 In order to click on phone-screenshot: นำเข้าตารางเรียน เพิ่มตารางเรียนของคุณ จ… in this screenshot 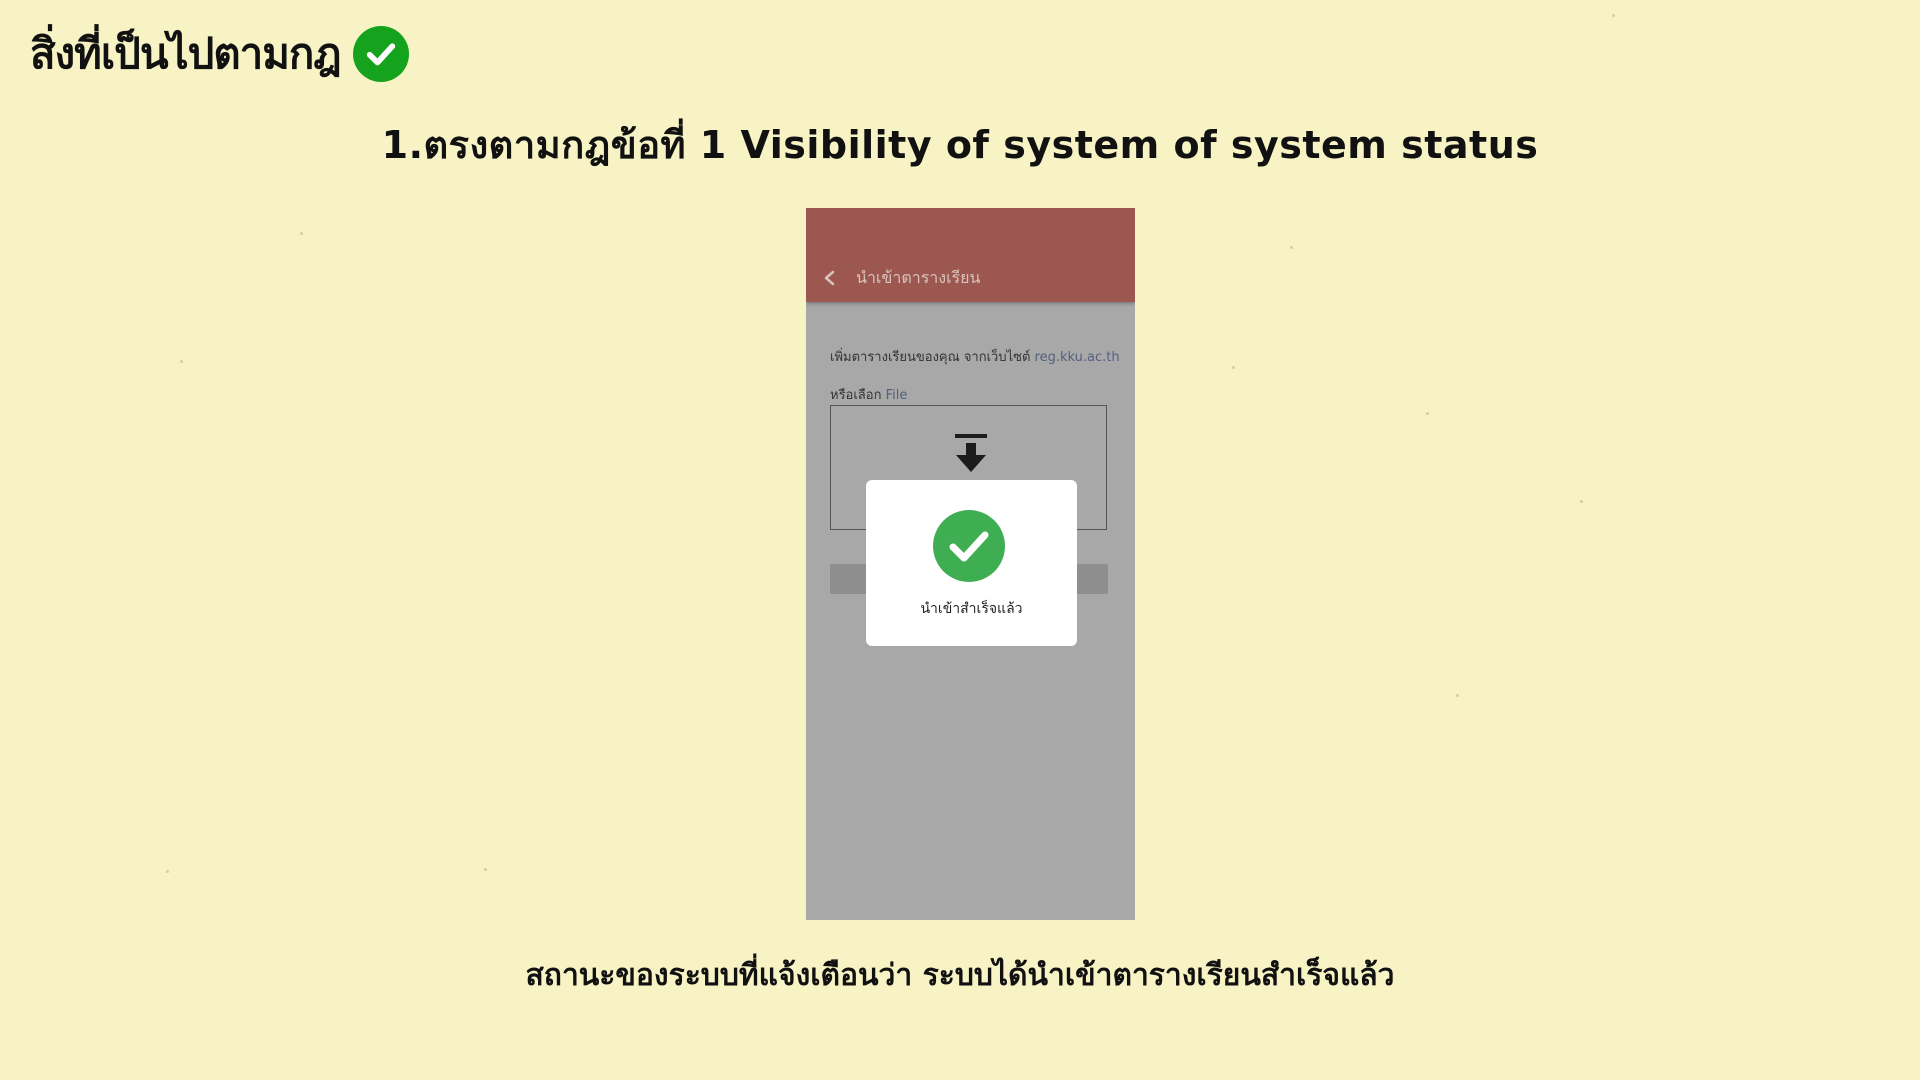, I will do `click(970, 564)`.